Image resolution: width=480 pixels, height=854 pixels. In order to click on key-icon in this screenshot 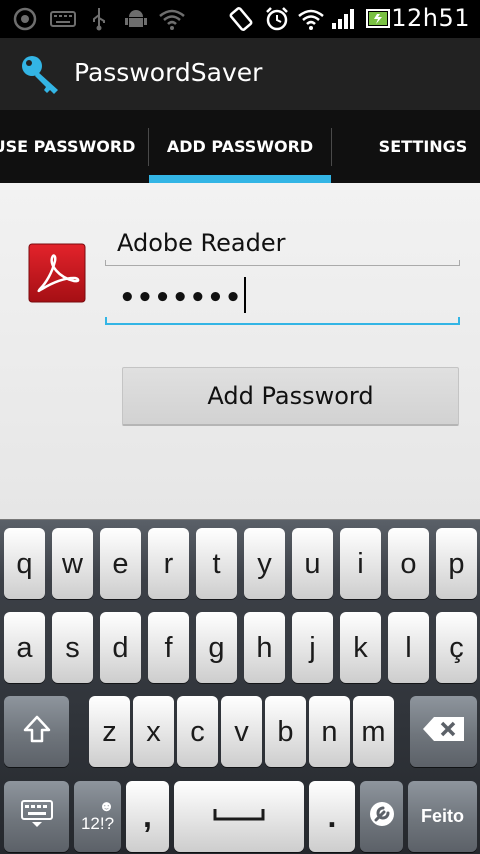, I will do `click(42, 74)`.